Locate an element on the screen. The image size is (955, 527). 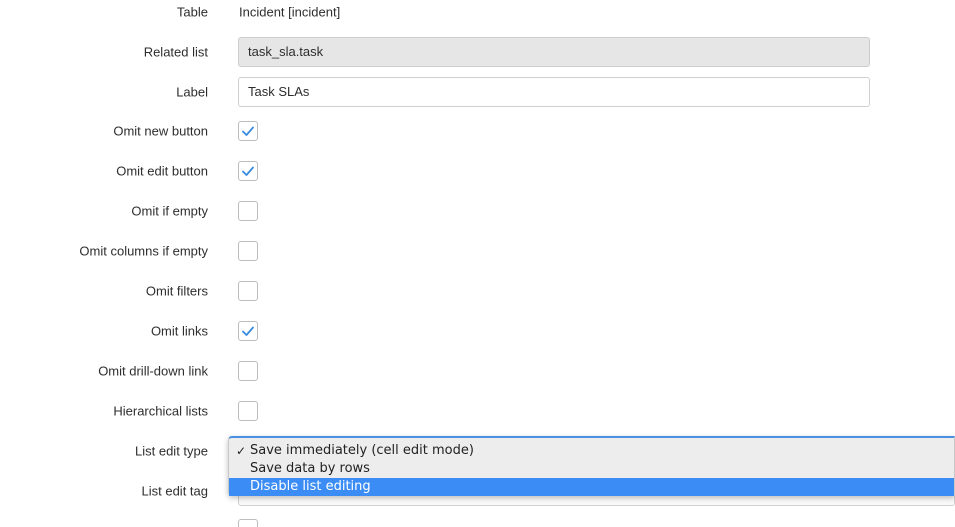
option-disable-list-editing: Disable list editing is located at coordinates (591, 487).